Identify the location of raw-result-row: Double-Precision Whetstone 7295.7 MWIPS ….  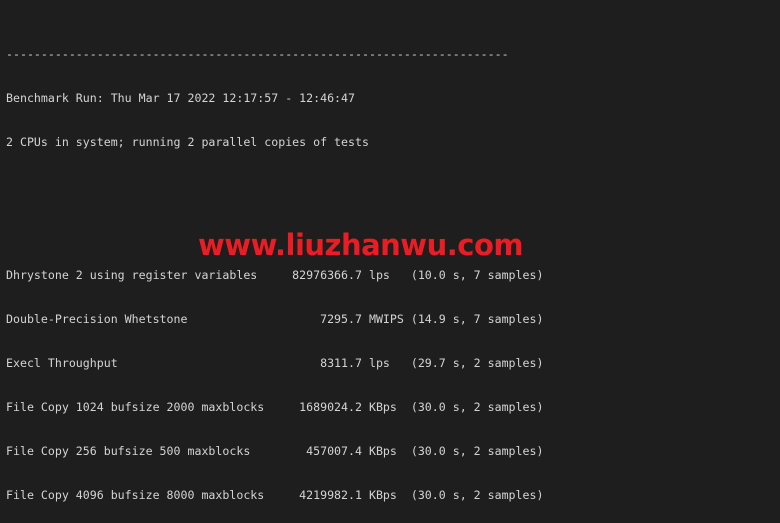
(275, 318).